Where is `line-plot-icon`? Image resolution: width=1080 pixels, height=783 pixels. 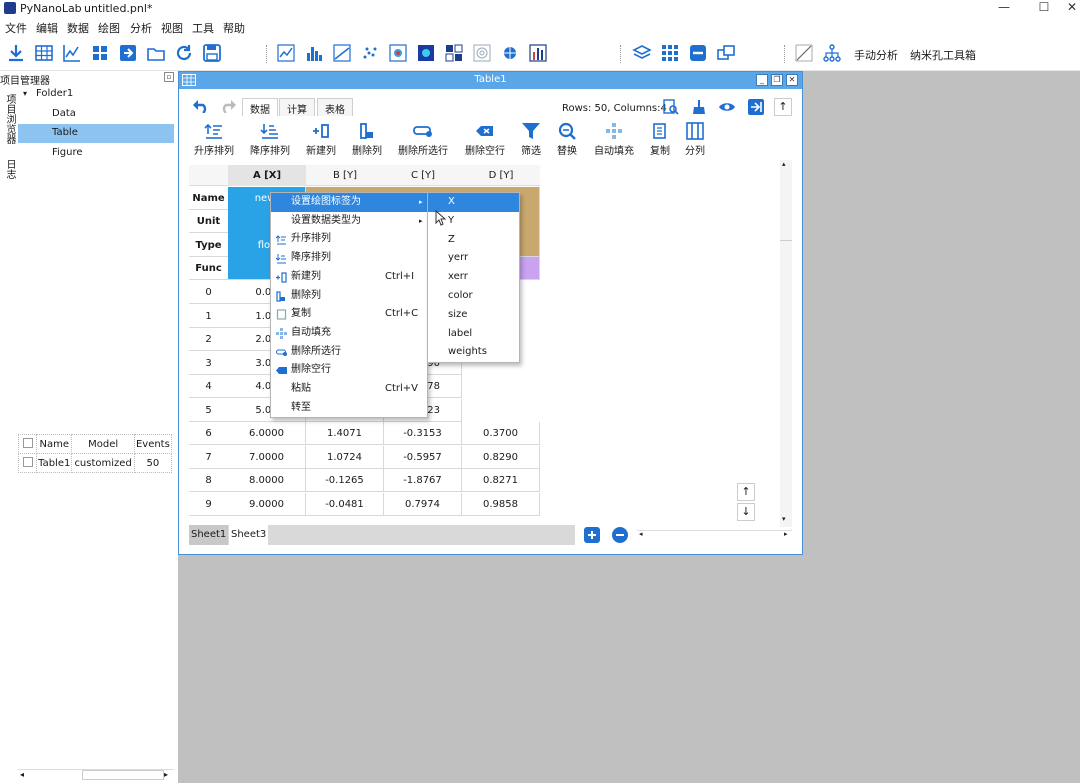
line-plot-icon is located at coordinates (286, 53).